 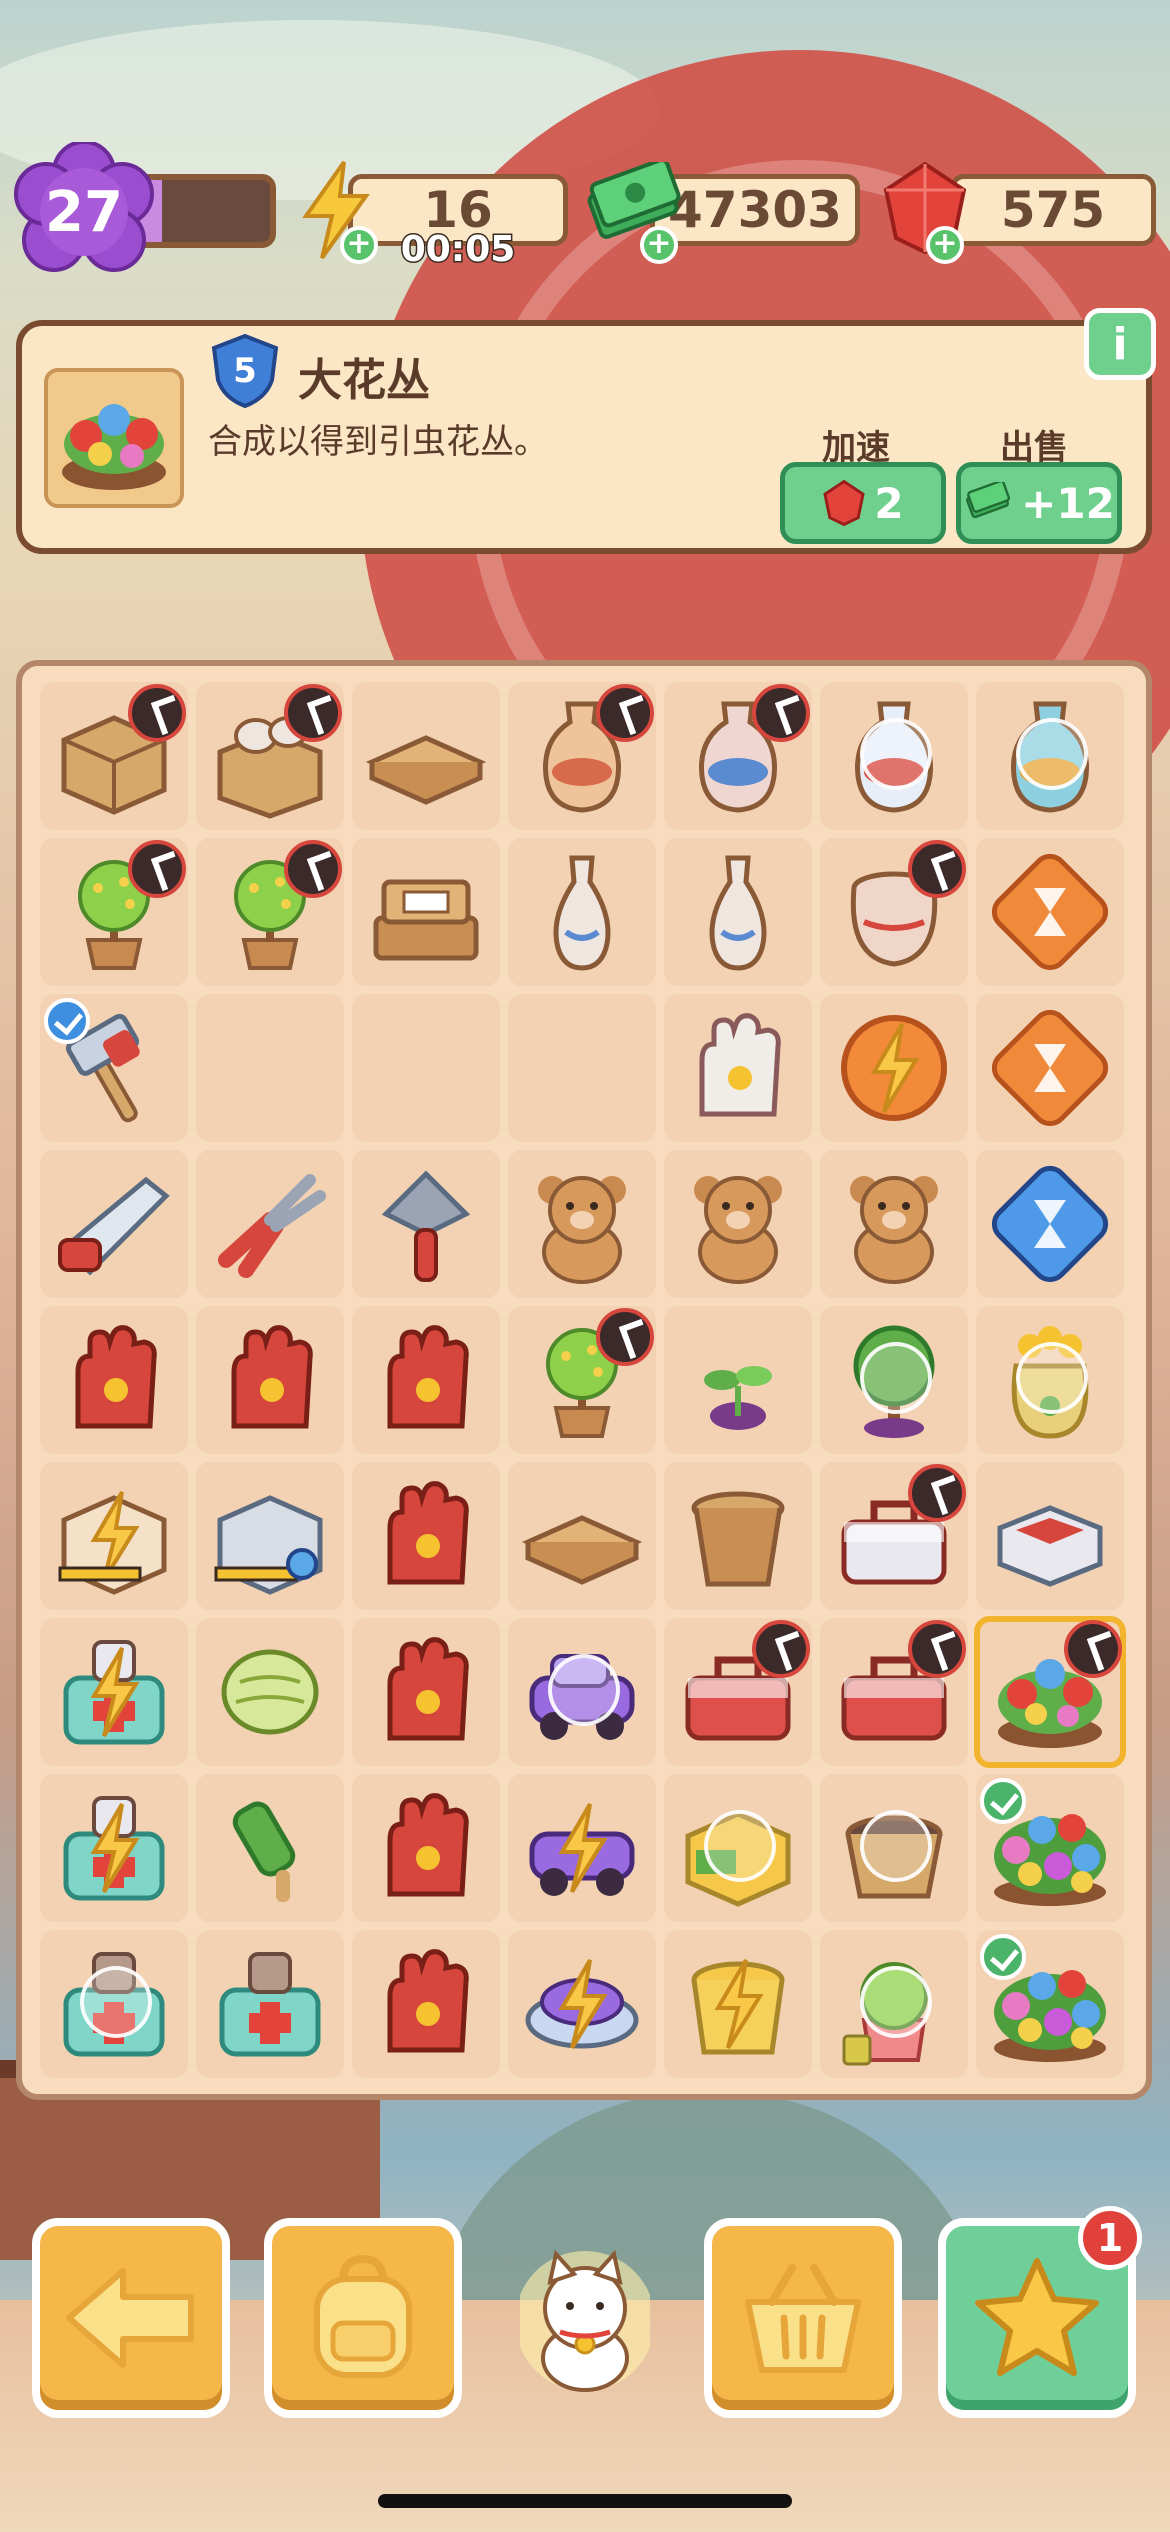 I want to click on add-gems-button: +, so click(x=945, y=245).